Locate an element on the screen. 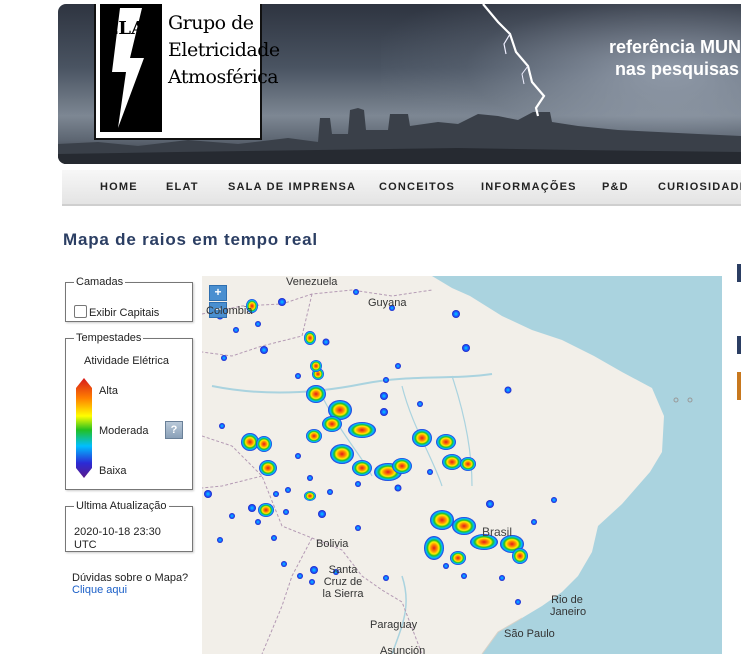 The image size is (741, 654). layers-legend: Camadas is located at coordinates (100, 282).